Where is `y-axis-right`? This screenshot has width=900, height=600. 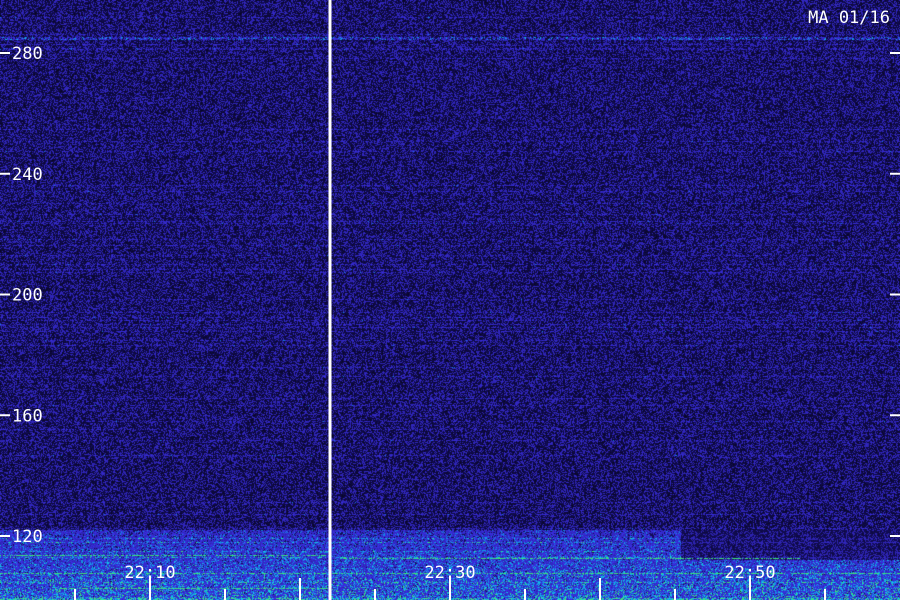
y-axis-right is located at coordinates (895, 294).